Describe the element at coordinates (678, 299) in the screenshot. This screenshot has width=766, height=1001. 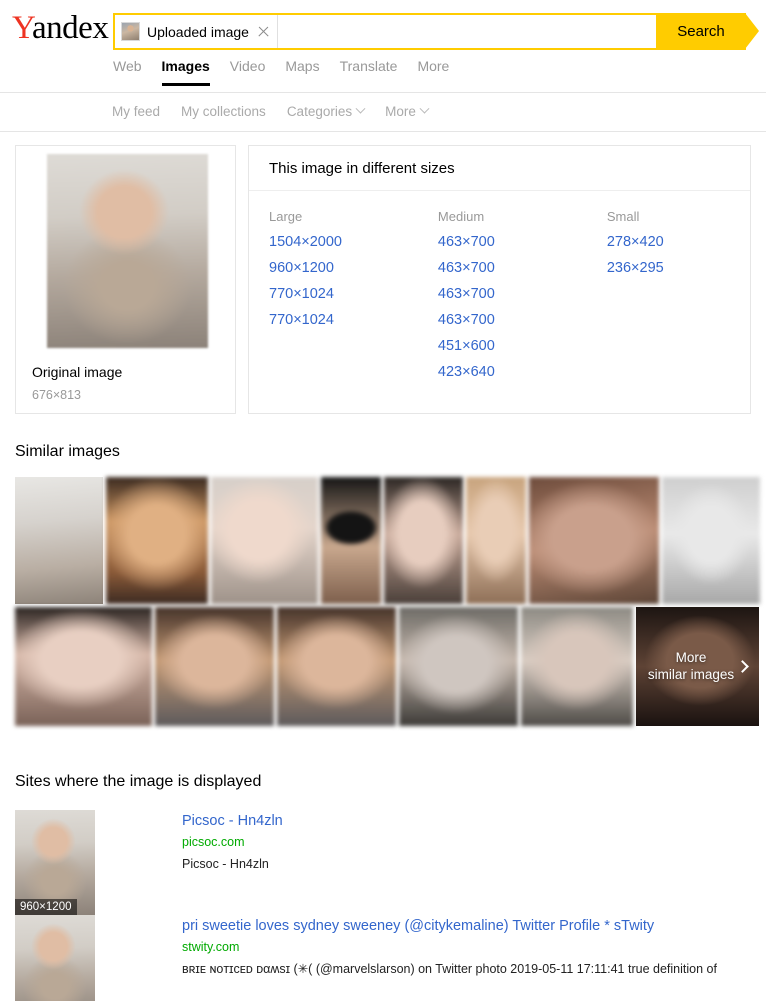
I see `sizes-column-small: Small 278×420 236×295` at that location.